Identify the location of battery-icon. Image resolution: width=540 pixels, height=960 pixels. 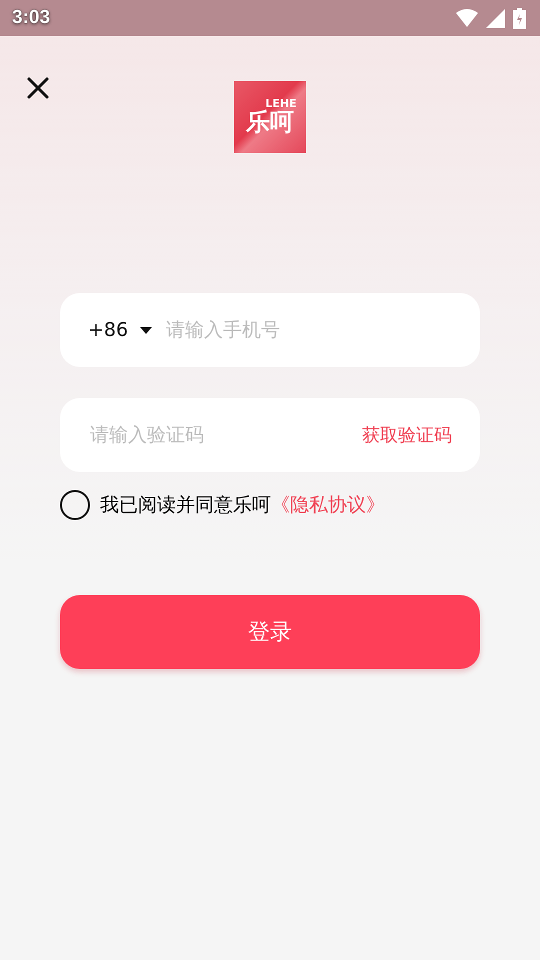
(519, 18).